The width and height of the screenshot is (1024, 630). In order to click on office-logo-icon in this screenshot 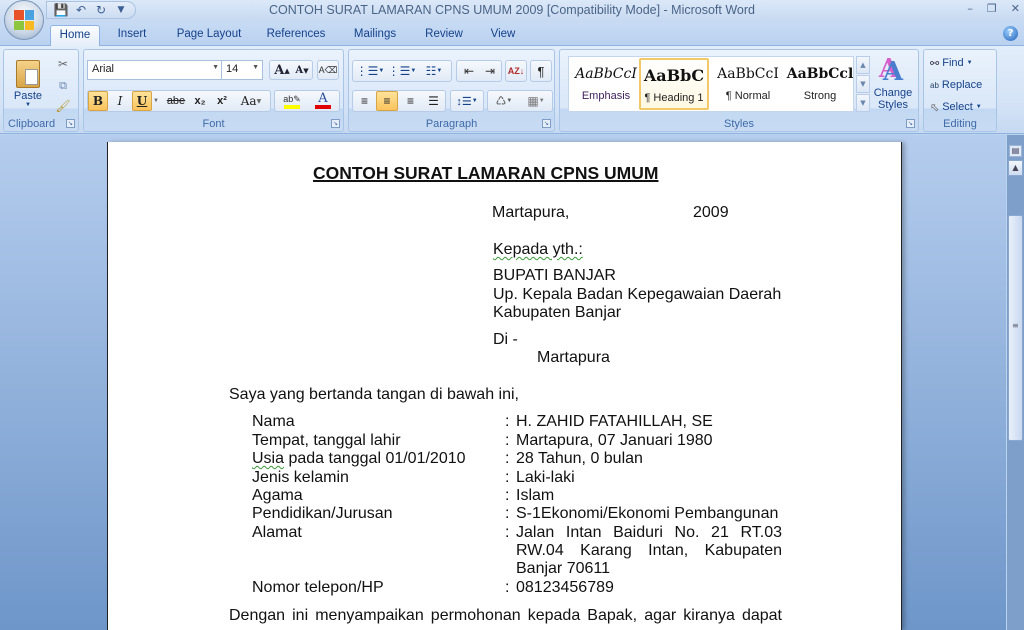, I will do `click(24, 20)`.